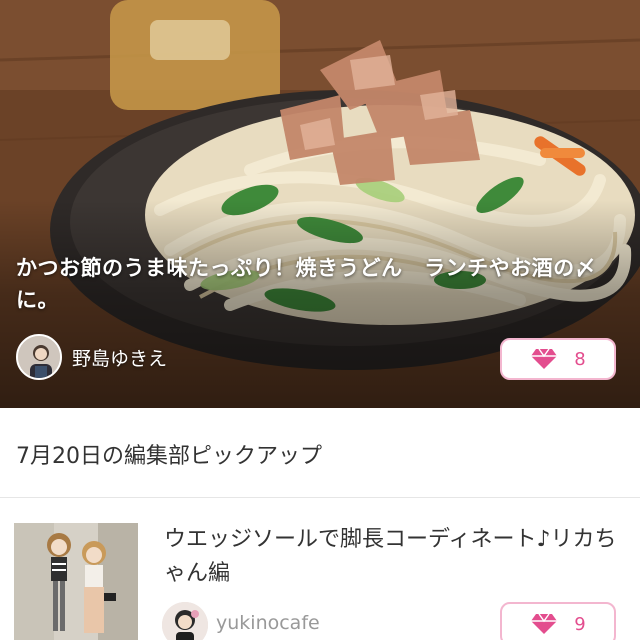  What do you see at coordinates (169, 456) in the screenshot?
I see `section-heading: 7月20日の編集部ピックアップ` at bounding box center [169, 456].